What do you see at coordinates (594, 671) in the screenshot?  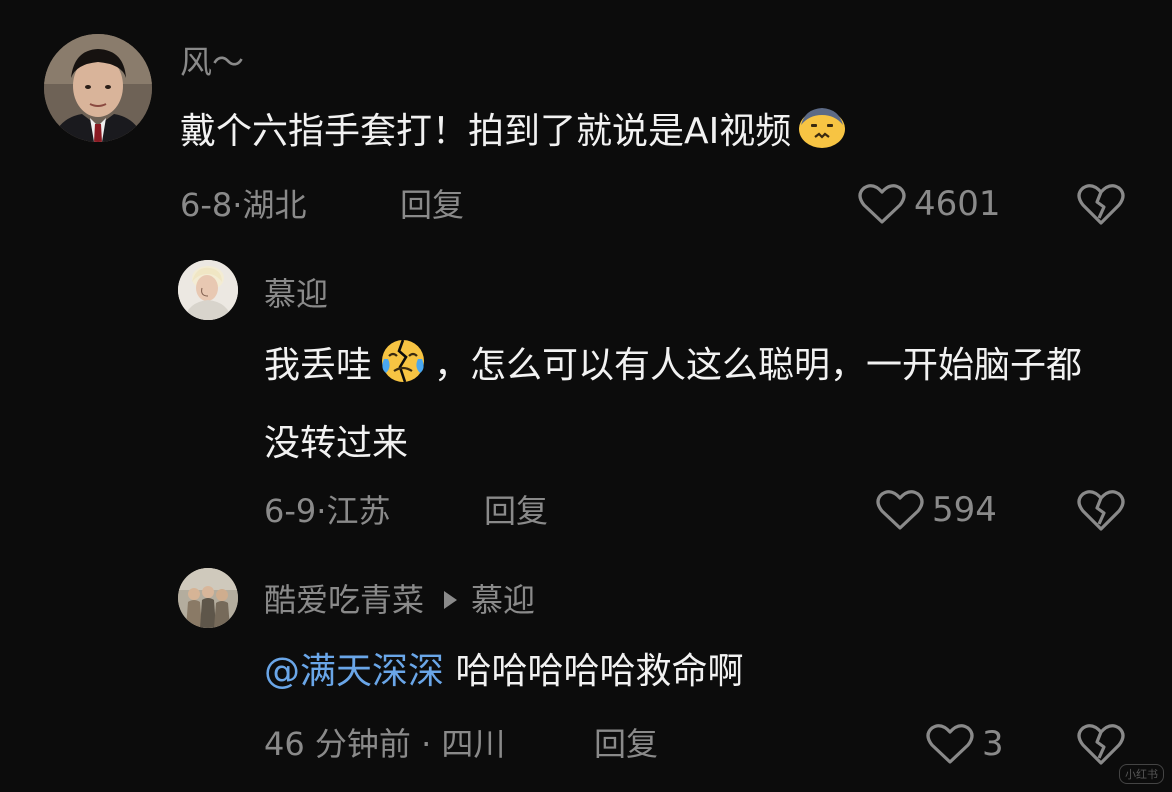 I see `comment-text-content: 哈哈哈哈哈救命啊` at bounding box center [594, 671].